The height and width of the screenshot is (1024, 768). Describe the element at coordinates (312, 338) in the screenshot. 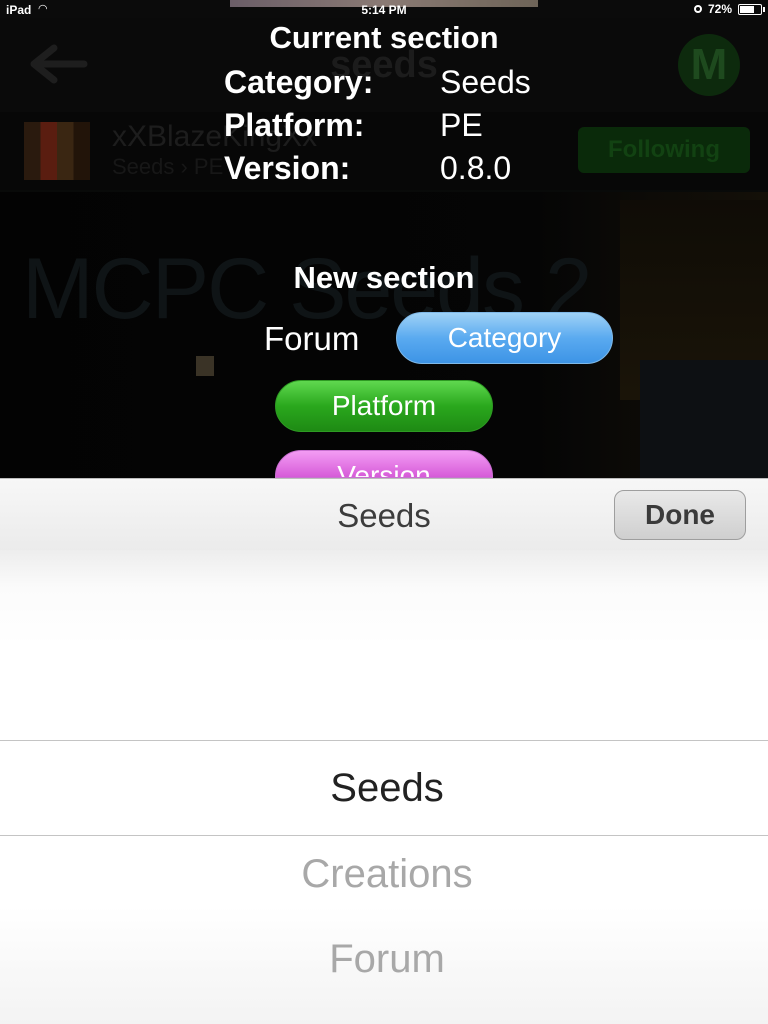

I see `forum-label: Forum` at that location.